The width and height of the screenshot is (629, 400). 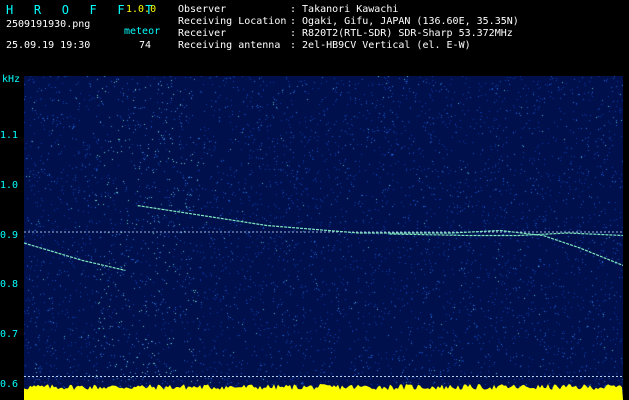 I want to click on filename: 2509191930.png, so click(x=48, y=24).